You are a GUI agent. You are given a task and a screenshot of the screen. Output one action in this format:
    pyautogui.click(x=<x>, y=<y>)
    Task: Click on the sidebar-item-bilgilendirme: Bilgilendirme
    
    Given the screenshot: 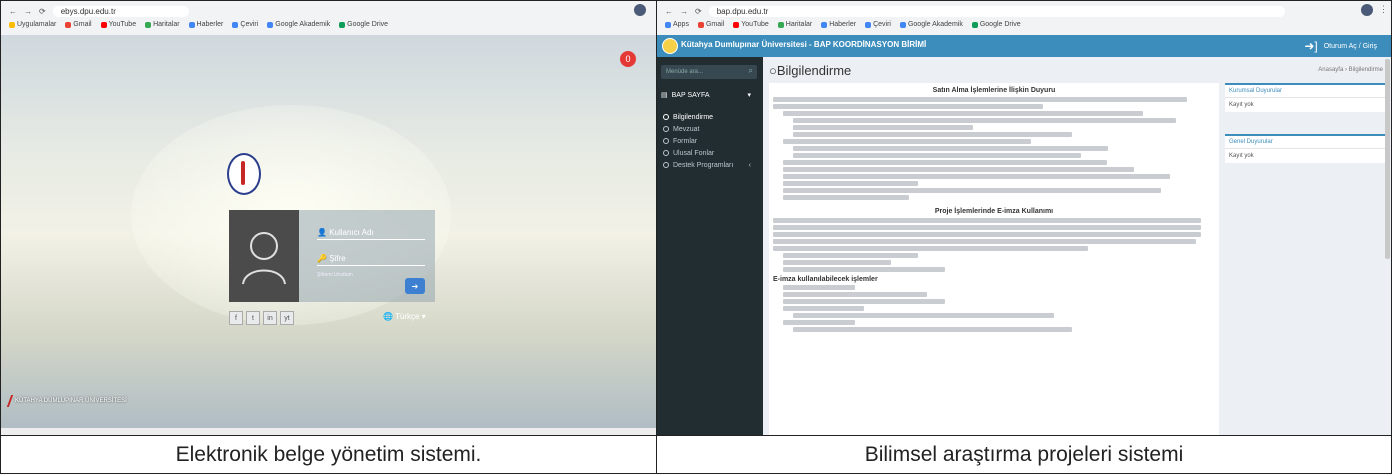 What is the action you would take?
    pyautogui.click(x=711, y=117)
    